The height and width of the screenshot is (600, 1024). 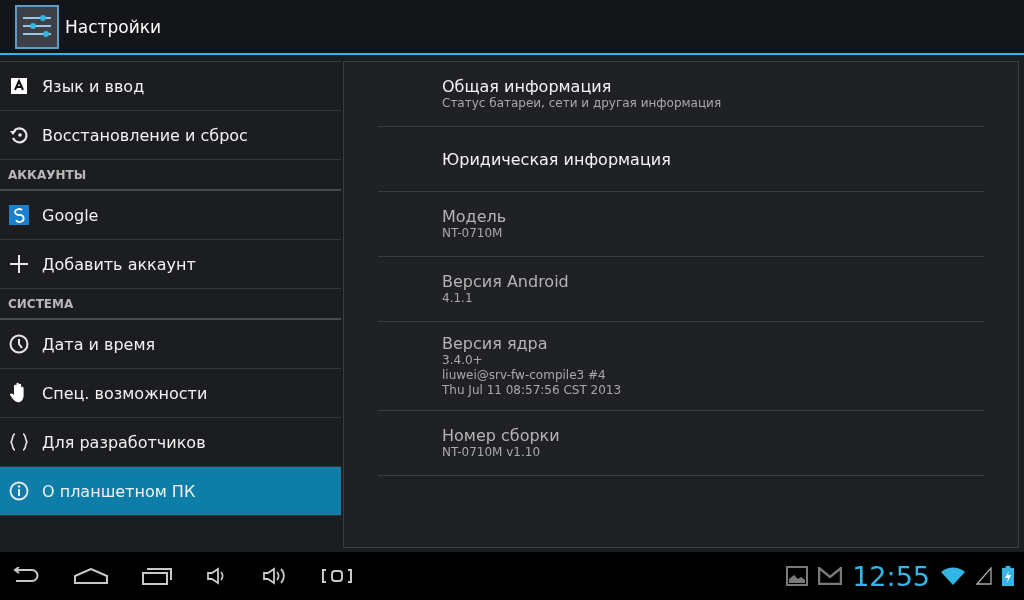 I want to click on menu-item-label: Восстановление и сброс, so click(x=145, y=135).